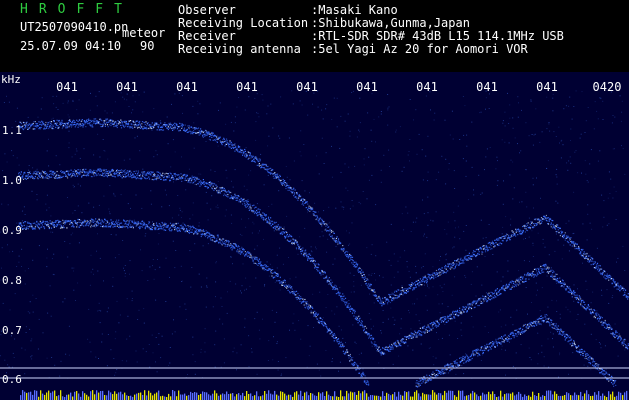 This screenshot has width=629, height=400. I want to click on y-tick-label: 1.1, so click(12, 130).